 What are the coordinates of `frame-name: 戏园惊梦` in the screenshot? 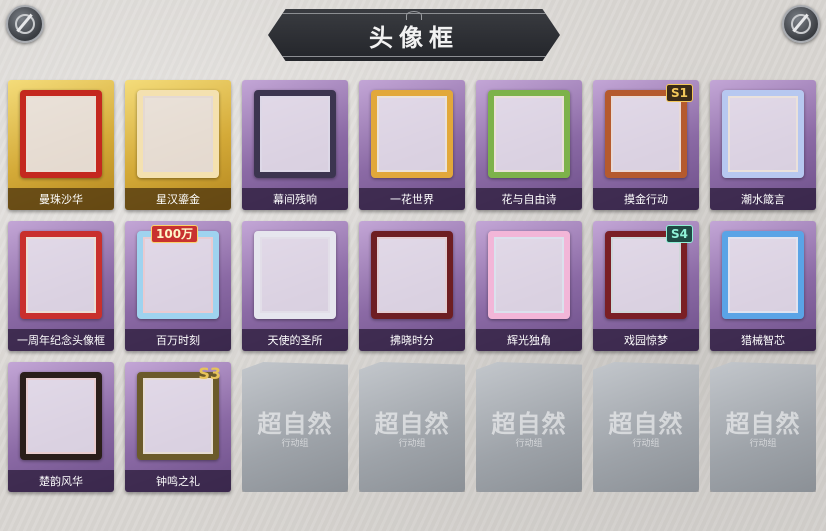 It's located at (646, 340).